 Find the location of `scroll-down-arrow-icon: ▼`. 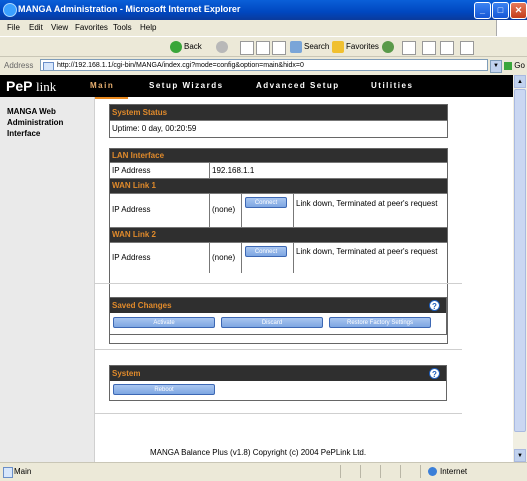

scroll-down-arrow-icon: ▼ is located at coordinates (520, 455).